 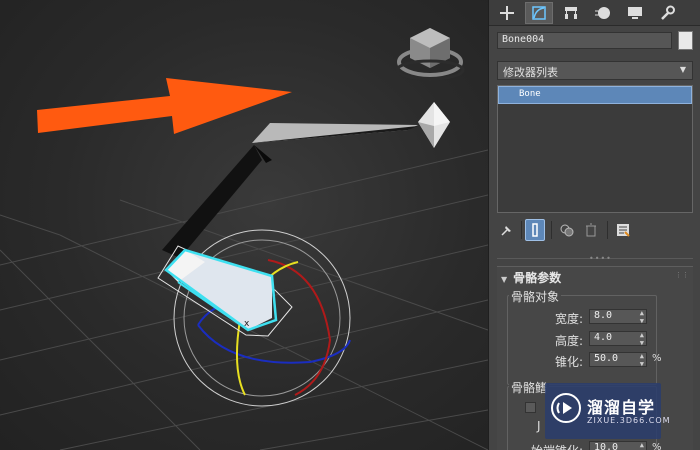 What do you see at coordinates (603, 315) in the screenshot?
I see `width-value: 8.0` at bounding box center [603, 315].